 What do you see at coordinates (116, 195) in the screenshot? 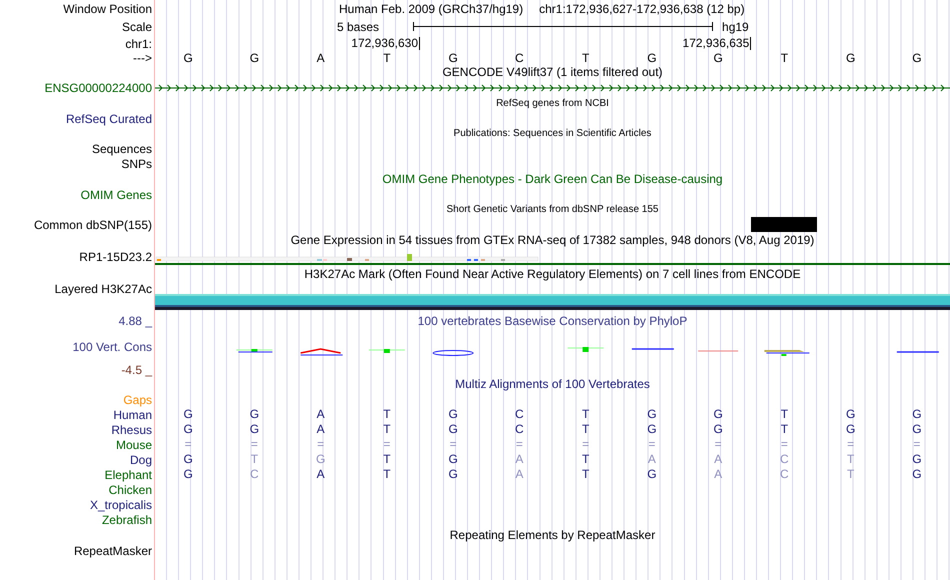
I see `track-label: OMIM Genes` at bounding box center [116, 195].